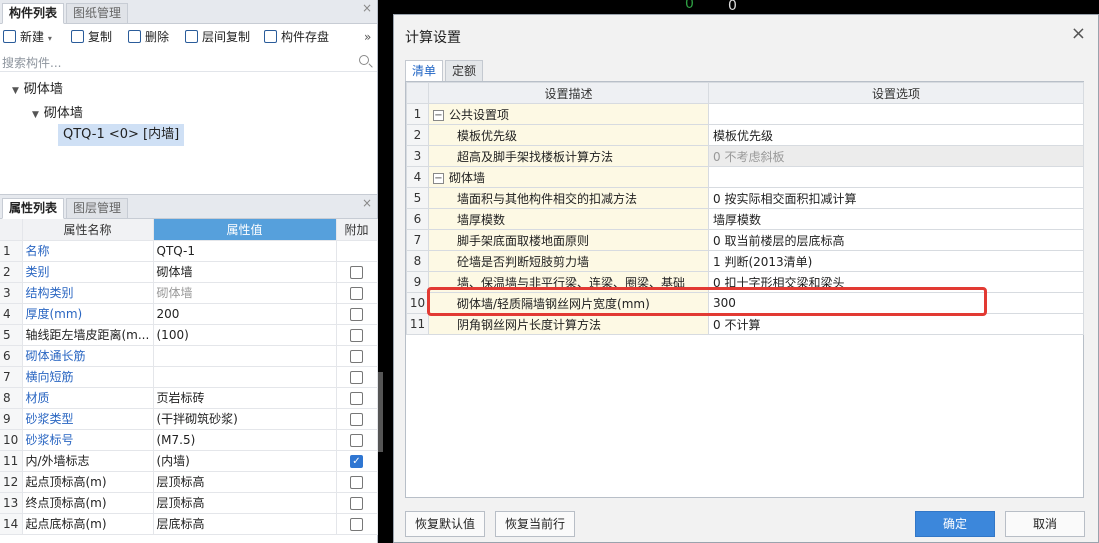  I want to click on settings-row: 11 阴角钢丝网片长度计算方法 0 不计算, so click(745, 324).